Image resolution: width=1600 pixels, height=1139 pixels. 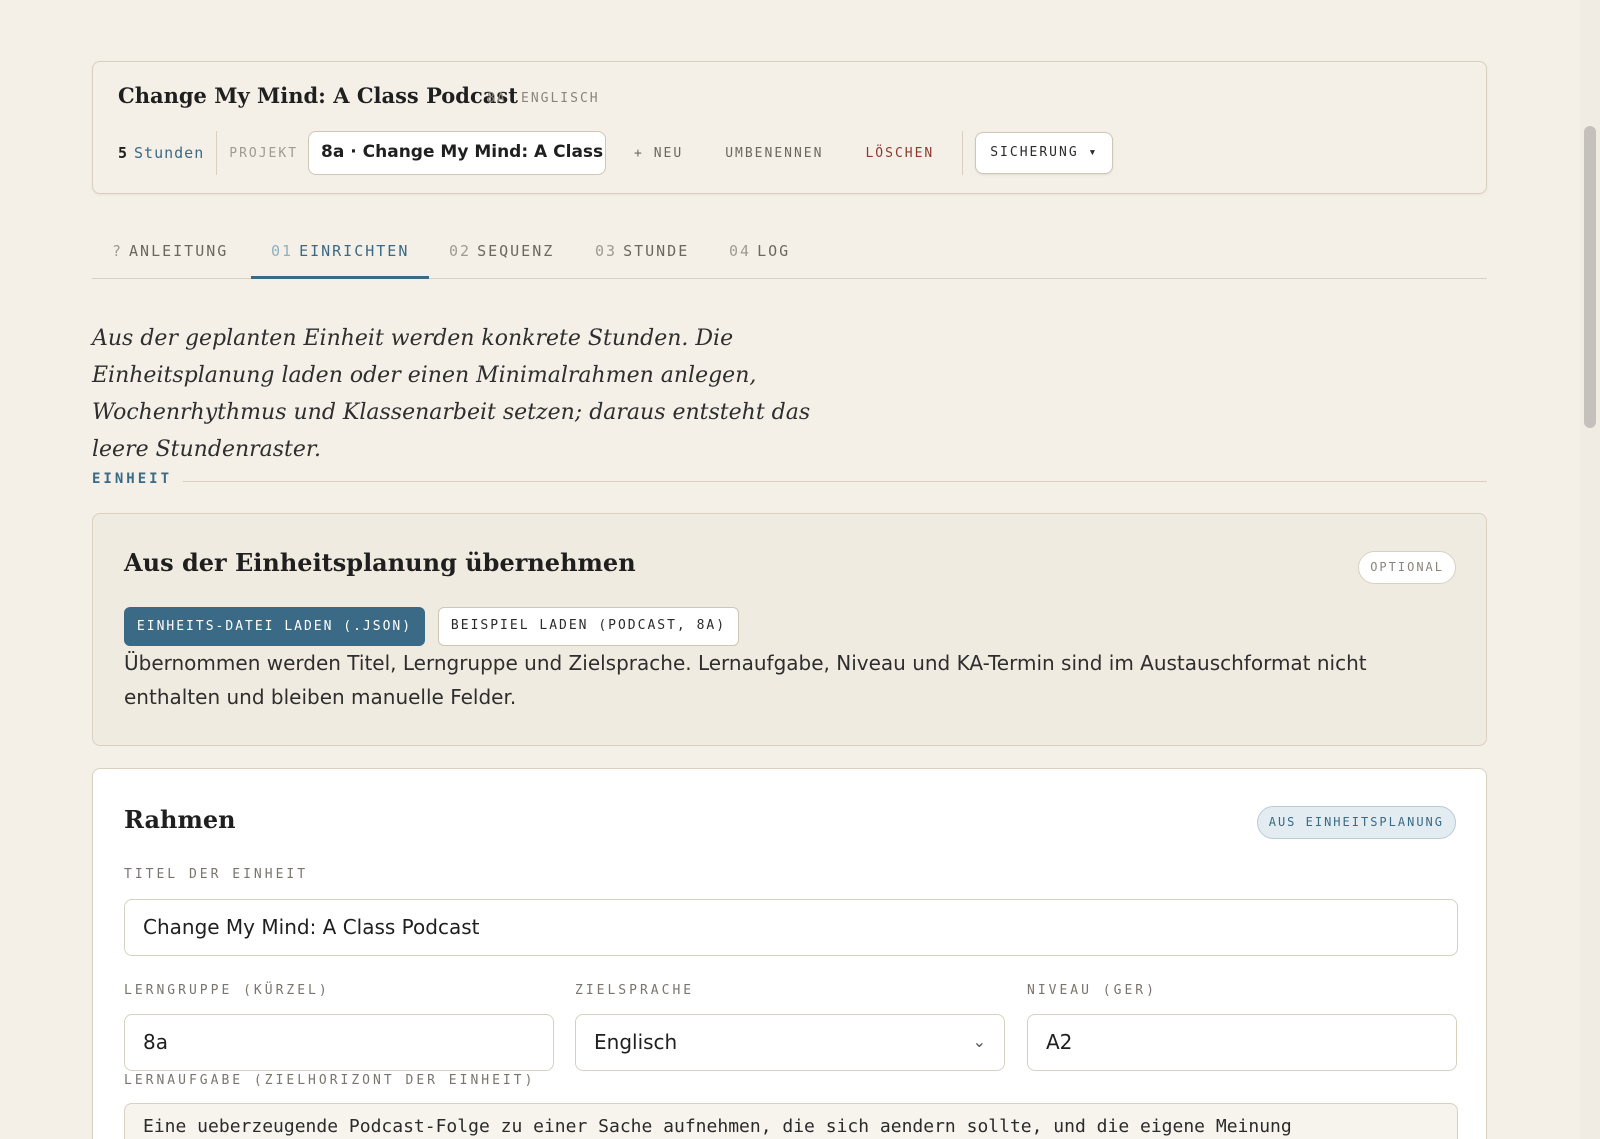 I want to click on tab-number: ?, so click(x=118, y=251).